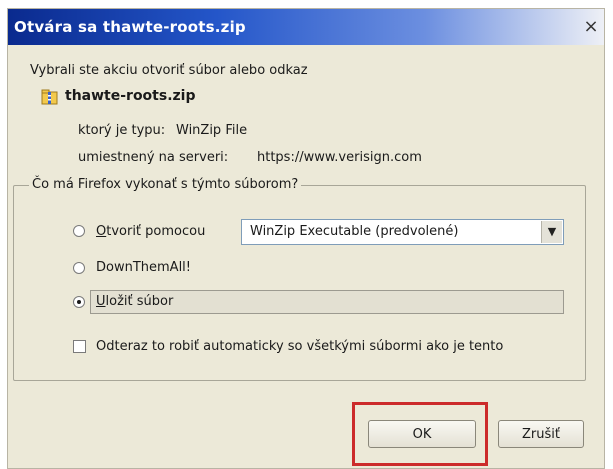 The width and height of the screenshot is (613, 469). What do you see at coordinates (212, 130) in the screenshot?
I see `file-type-value: WinZip File` at bounding box center [212, 130].